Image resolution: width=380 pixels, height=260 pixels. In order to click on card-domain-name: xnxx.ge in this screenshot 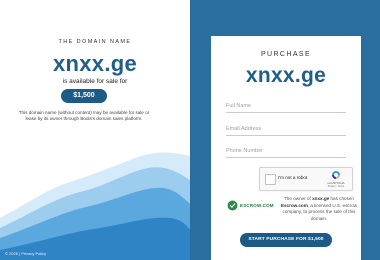, I will do `click(286, 75)`.